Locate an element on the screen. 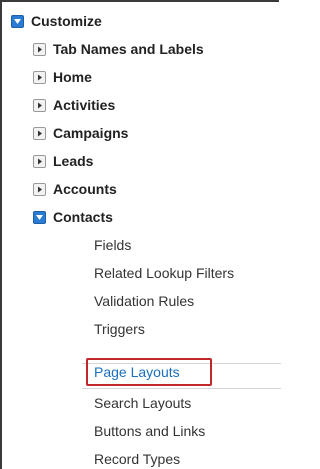 This screenshot has width=320, height=469. tree-link-label: Triggers is located at coordinates (119, 329).